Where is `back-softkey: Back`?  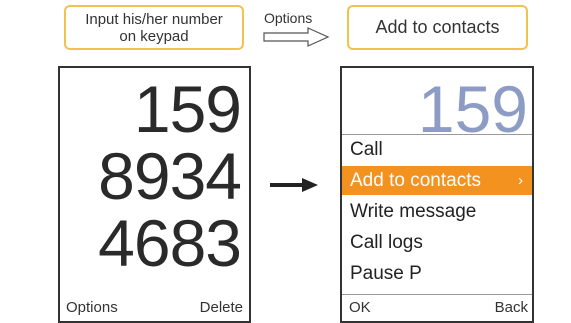
back-softkey: Back is located at coordinates (511, 307).